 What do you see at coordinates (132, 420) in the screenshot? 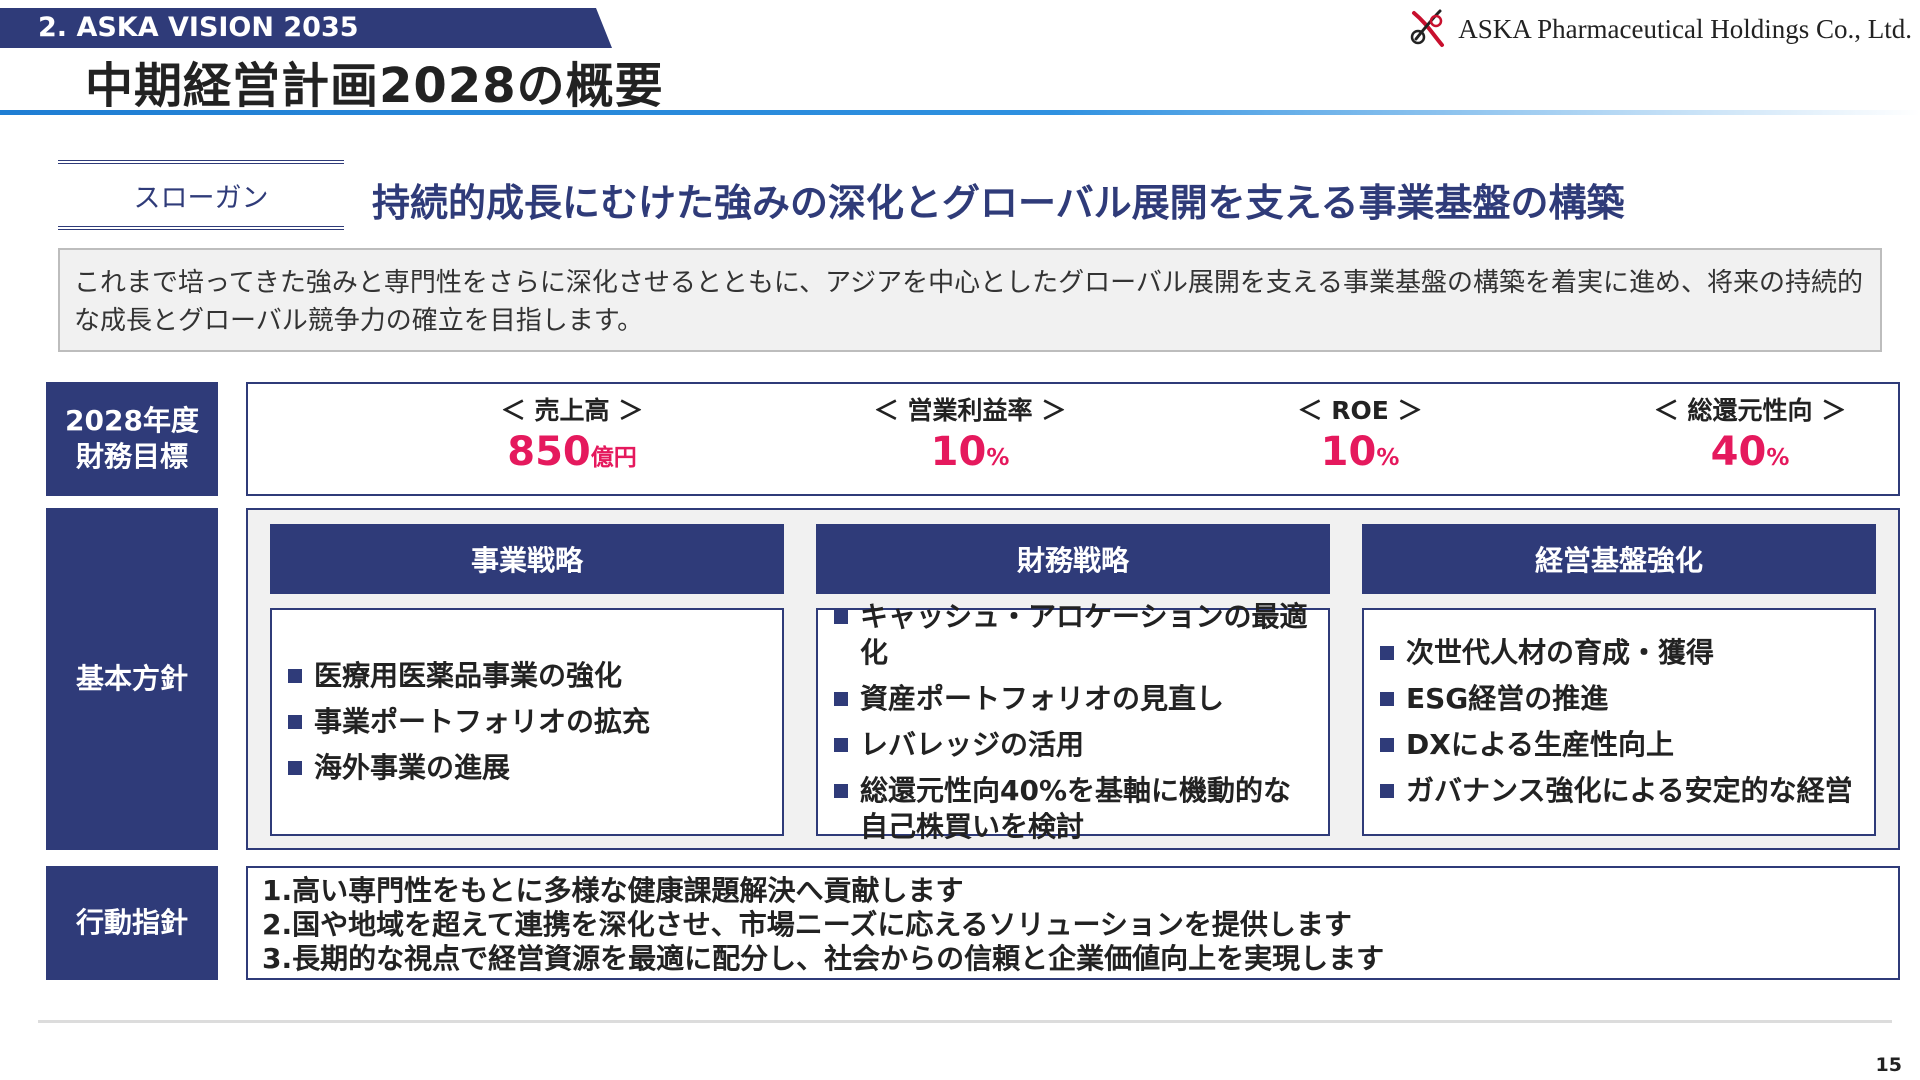
I see `financial-label-line1: 2028年度` at bounding box center [132, 420].